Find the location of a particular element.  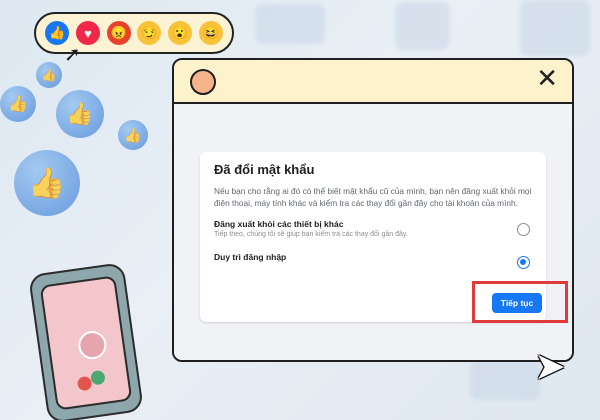

angry-icon: 😠 is located at coordinates (118, 33).